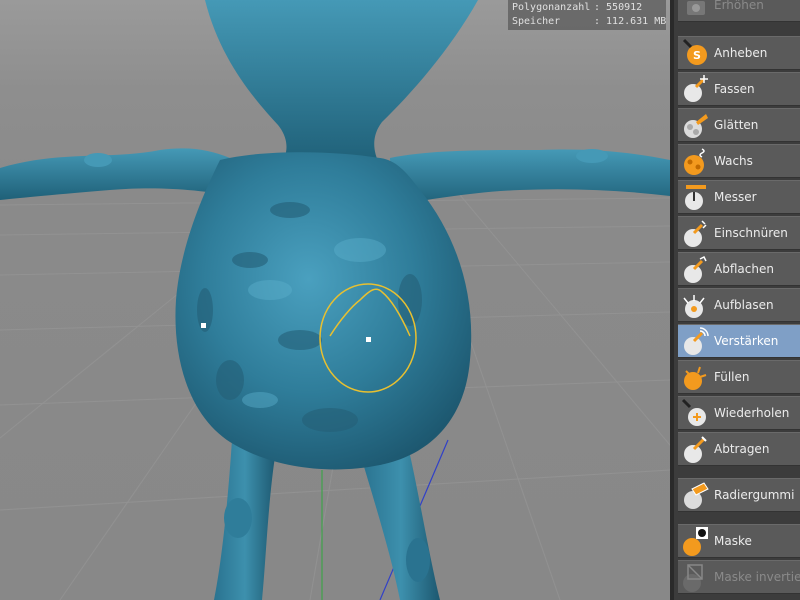 This screenshot has width=800, height=600. I want to click on neck, so click(341, 82).